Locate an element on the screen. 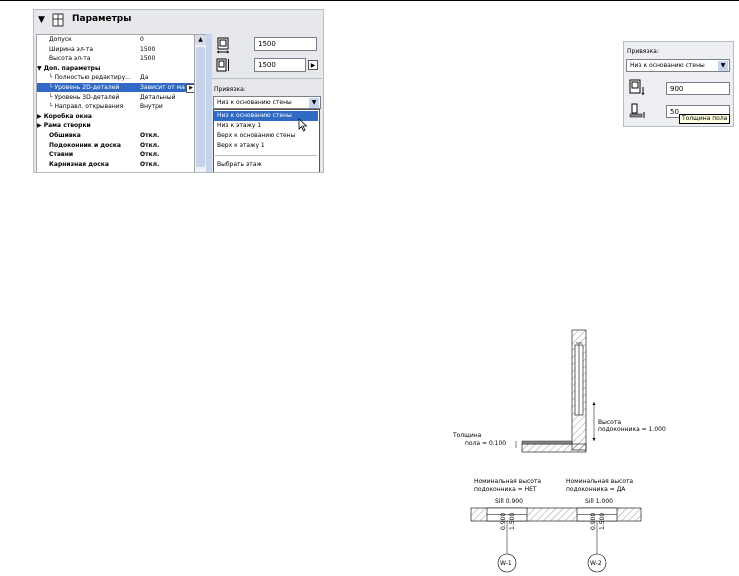 Image resolution: width=739 pixels, height=576 pixels. list-item: └ Направл. открывания Внутри is located at coordinates (117, 106).